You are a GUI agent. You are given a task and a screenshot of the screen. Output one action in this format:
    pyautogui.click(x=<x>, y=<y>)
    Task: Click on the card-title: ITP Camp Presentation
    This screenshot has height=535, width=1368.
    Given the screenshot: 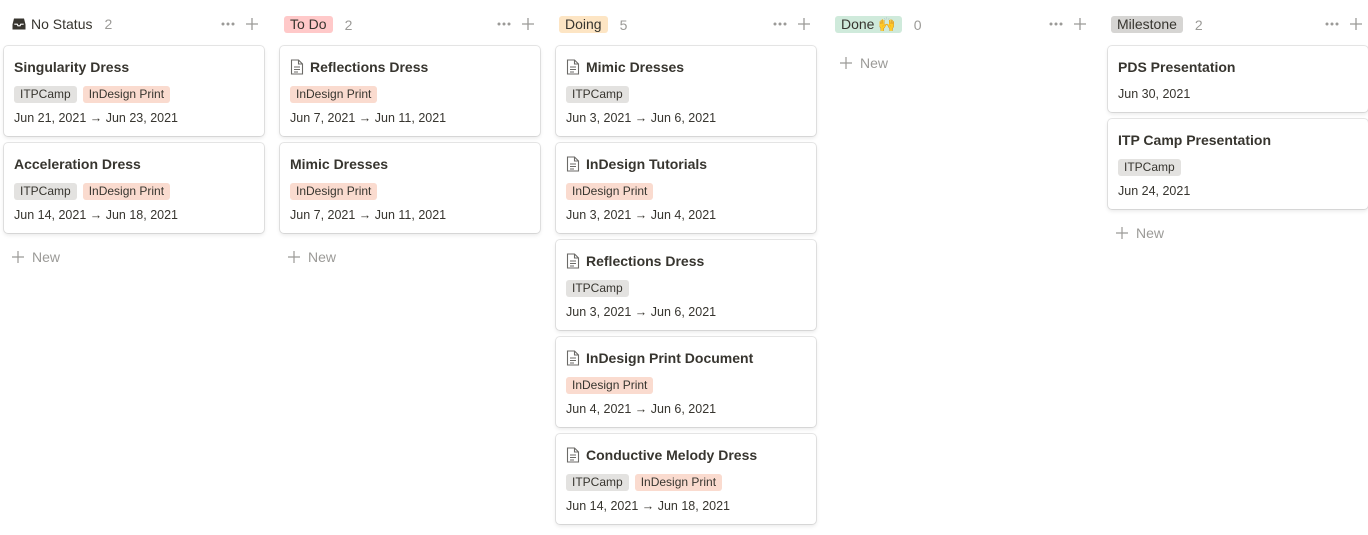 What is the action you would take?
    pyautogui.click(x=1194, y=140)
    